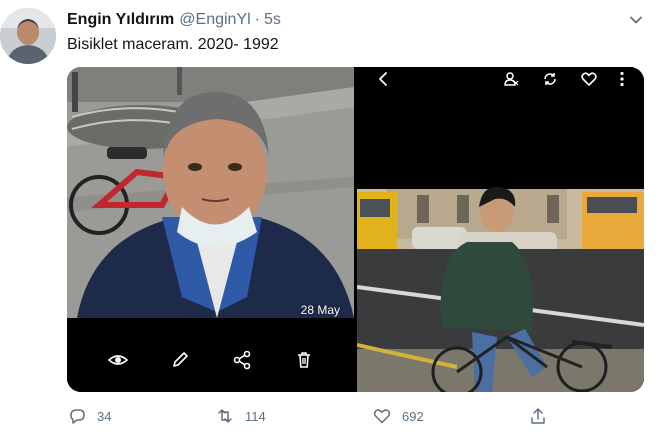  What do you see at coordinates (225, 416) in the screenshot?
I see `retweet-icon` at bounding box center [225, 416].